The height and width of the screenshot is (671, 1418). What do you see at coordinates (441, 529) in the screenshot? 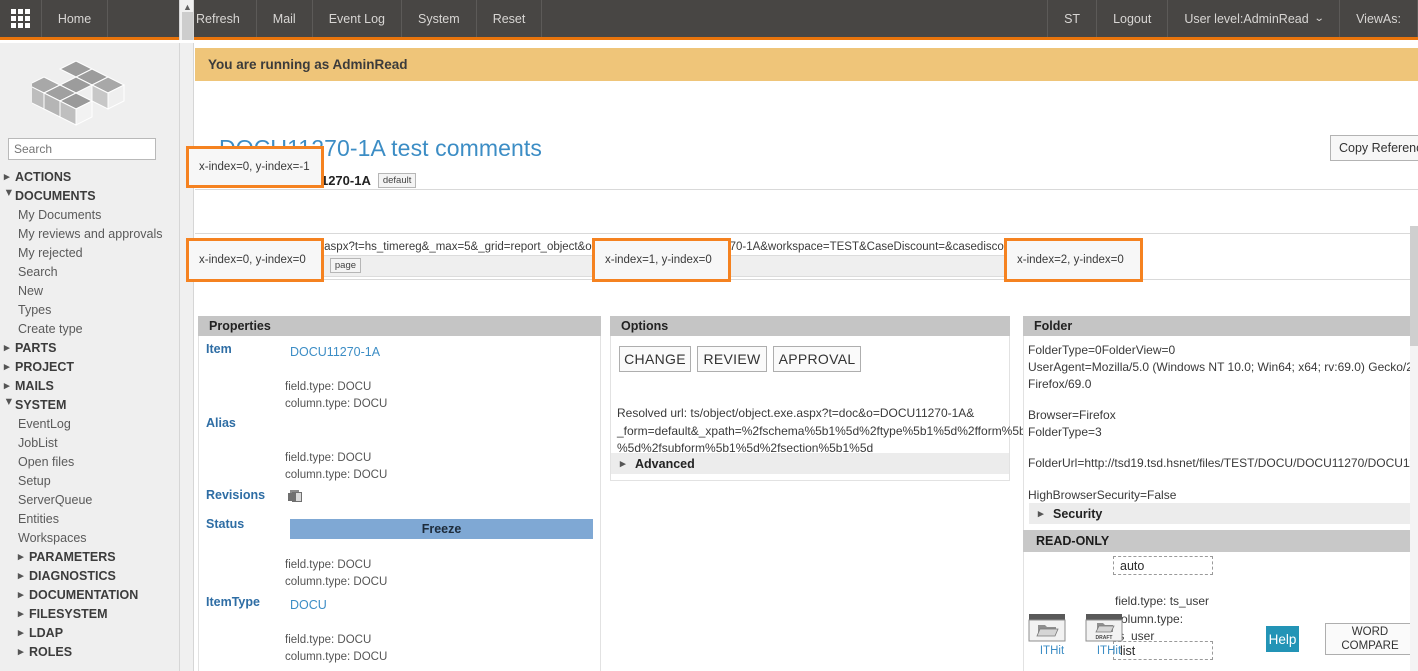
I see `status-freeze-button: Freeze` at bounding box center [441, 529].